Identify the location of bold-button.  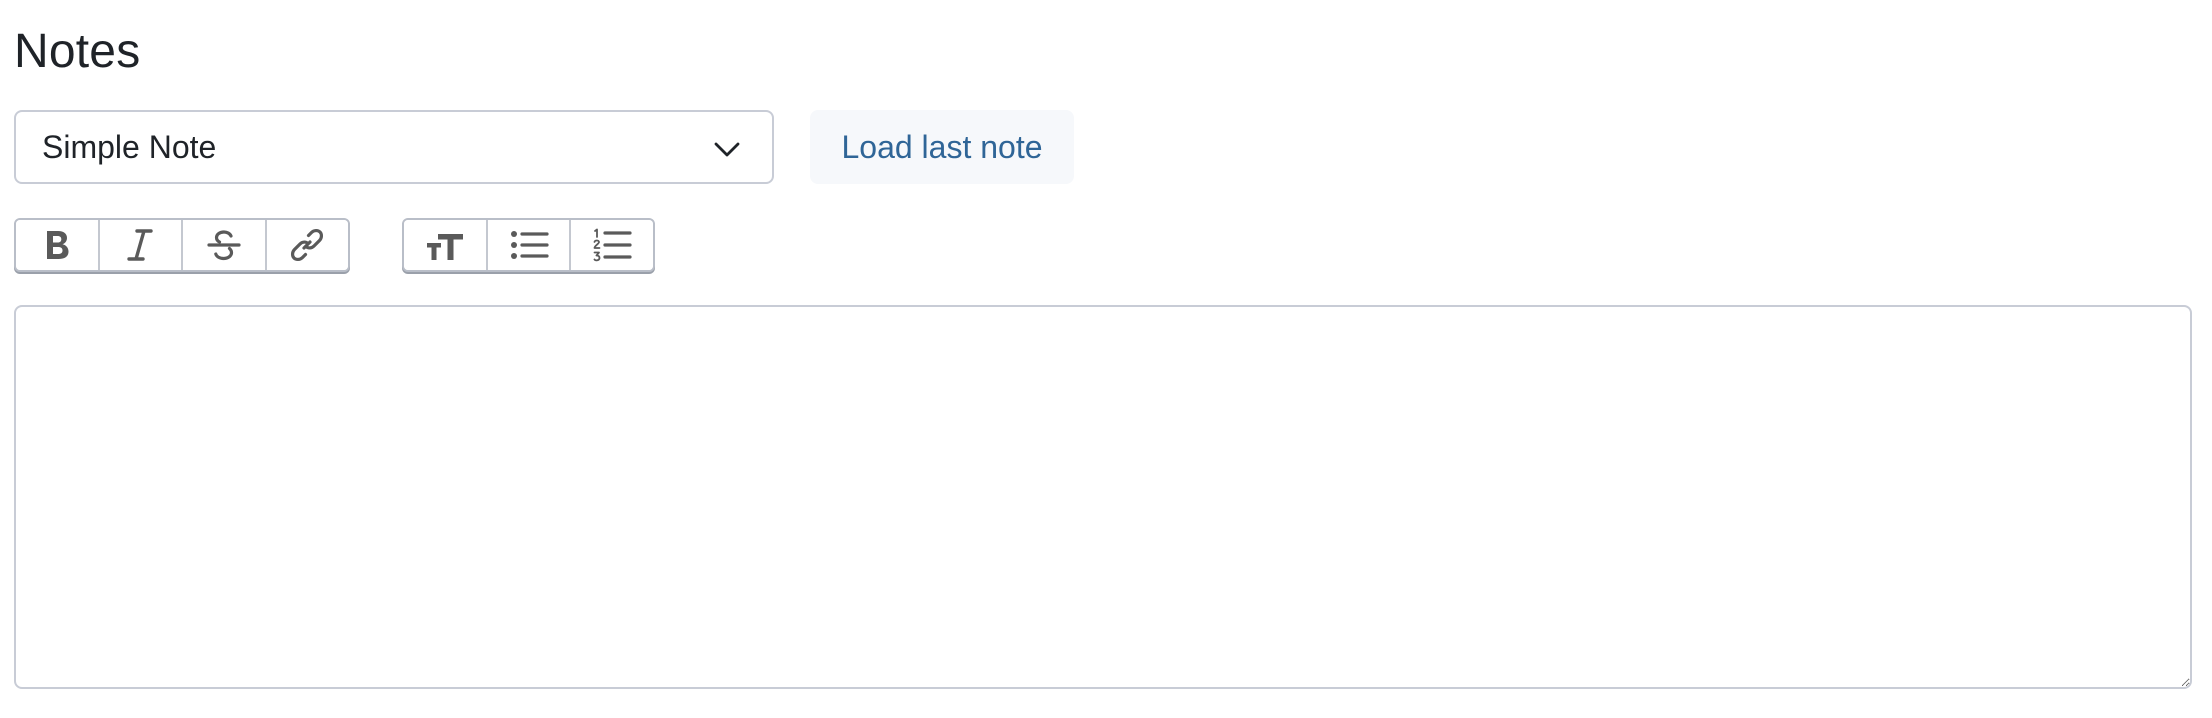
(58, 245).